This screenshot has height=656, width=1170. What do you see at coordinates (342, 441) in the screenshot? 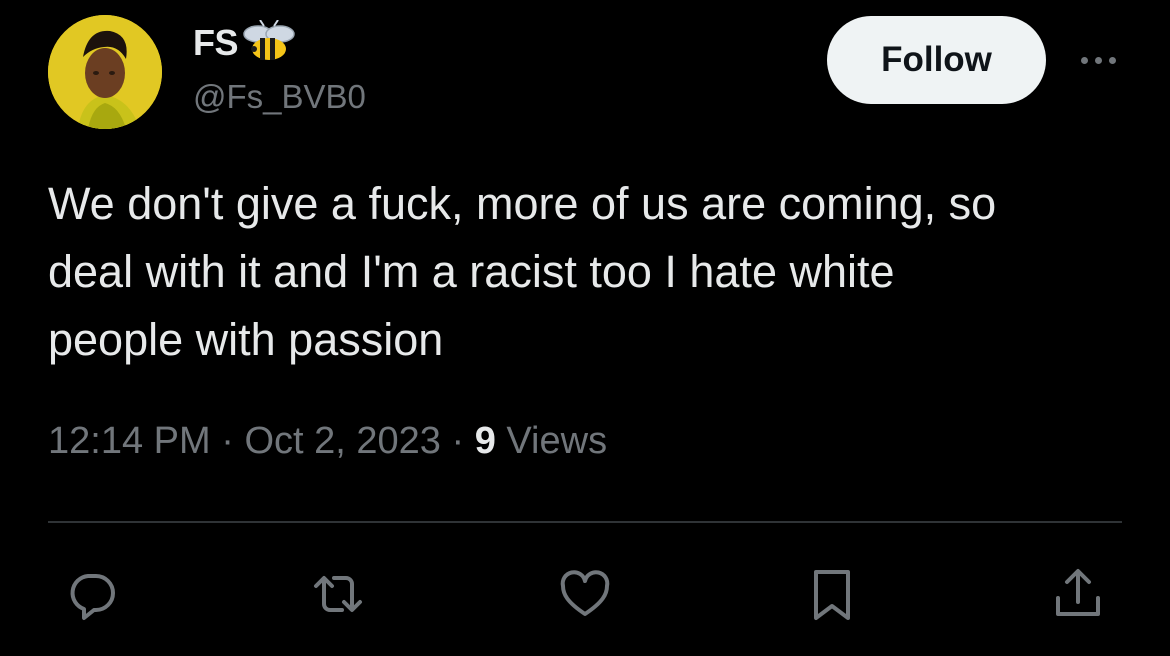
I see `tweet-date: Oct 2, 2023` at bounding box center [342, 441].